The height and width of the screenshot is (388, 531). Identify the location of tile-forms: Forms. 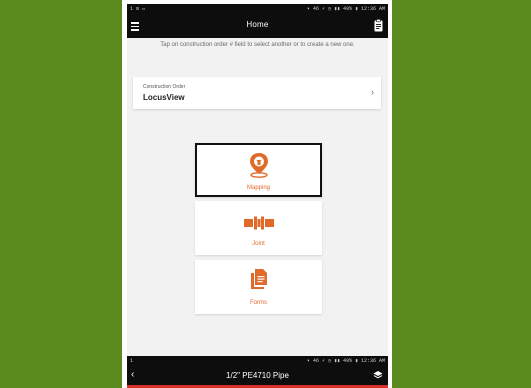
(258, 287).